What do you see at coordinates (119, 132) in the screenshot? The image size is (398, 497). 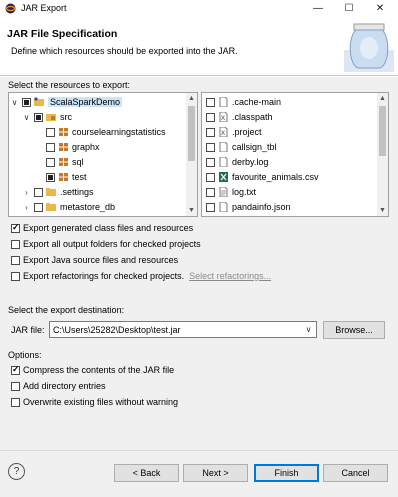 I see `tree-item-label: courselearningstatistics` at bounding box center [119, 132].